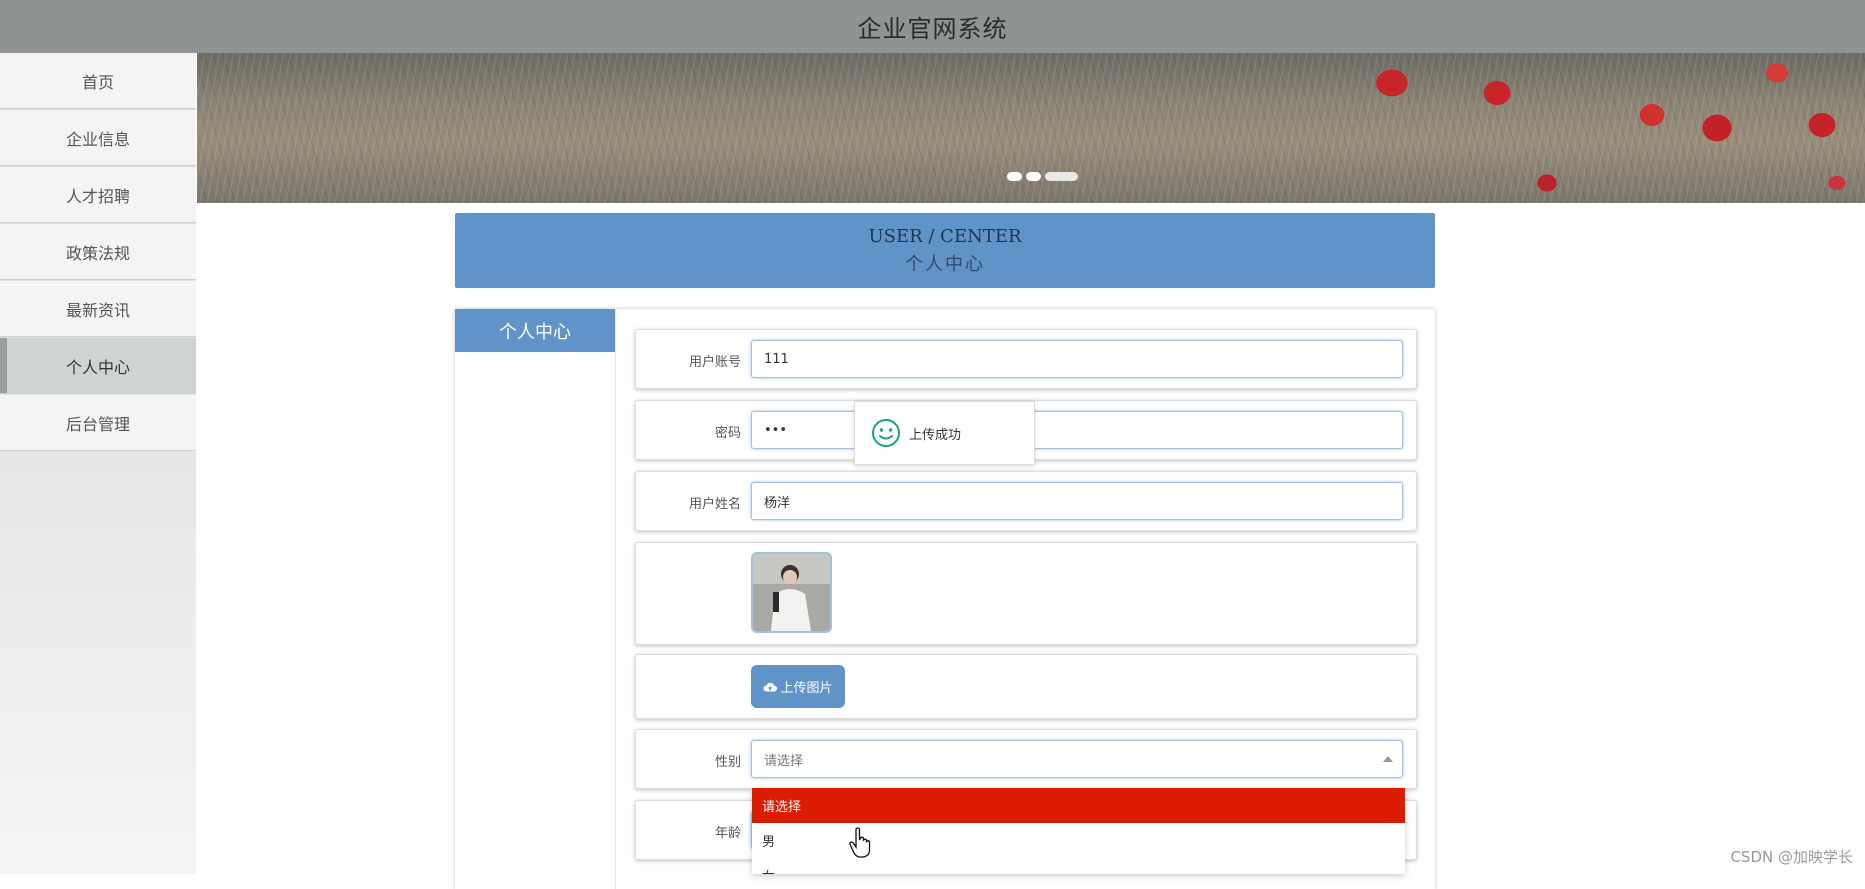 This screenshot has width=1865, height=889. I want to click on panel-divider, so click(615, 599).